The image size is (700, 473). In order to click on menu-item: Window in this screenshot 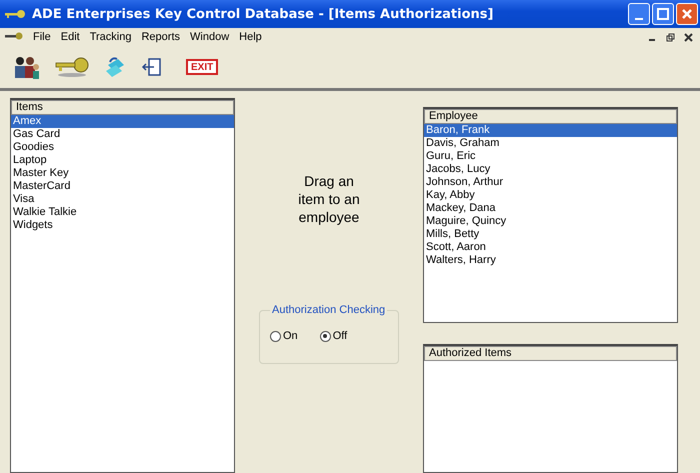, I will do `click(209, 37)`.